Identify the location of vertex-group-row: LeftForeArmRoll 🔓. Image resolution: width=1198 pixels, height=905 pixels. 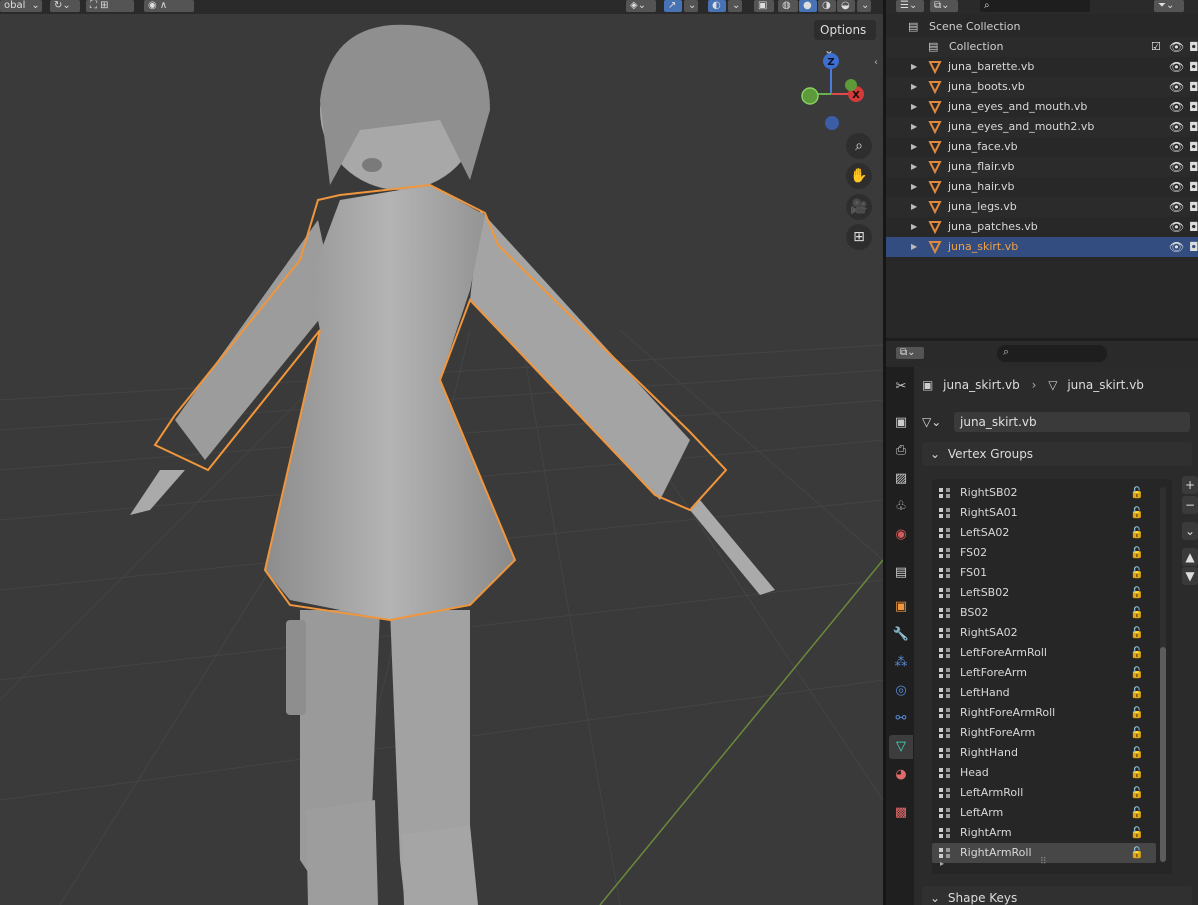
(1044, 653).